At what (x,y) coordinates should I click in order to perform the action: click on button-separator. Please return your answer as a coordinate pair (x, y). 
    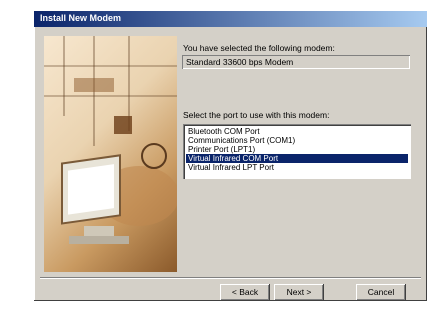
    Looking at the image, I should click on (230, 278).